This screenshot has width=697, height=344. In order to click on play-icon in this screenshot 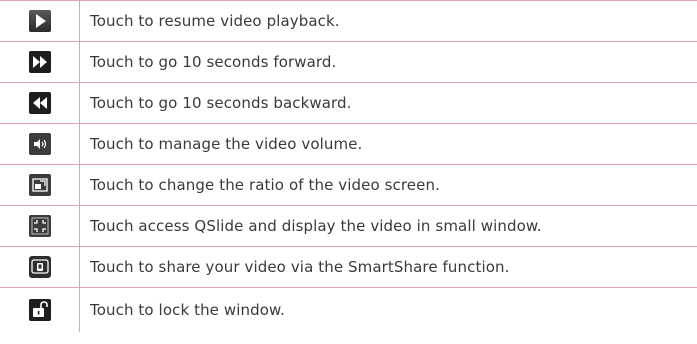, I will do `click(39, 21)`.